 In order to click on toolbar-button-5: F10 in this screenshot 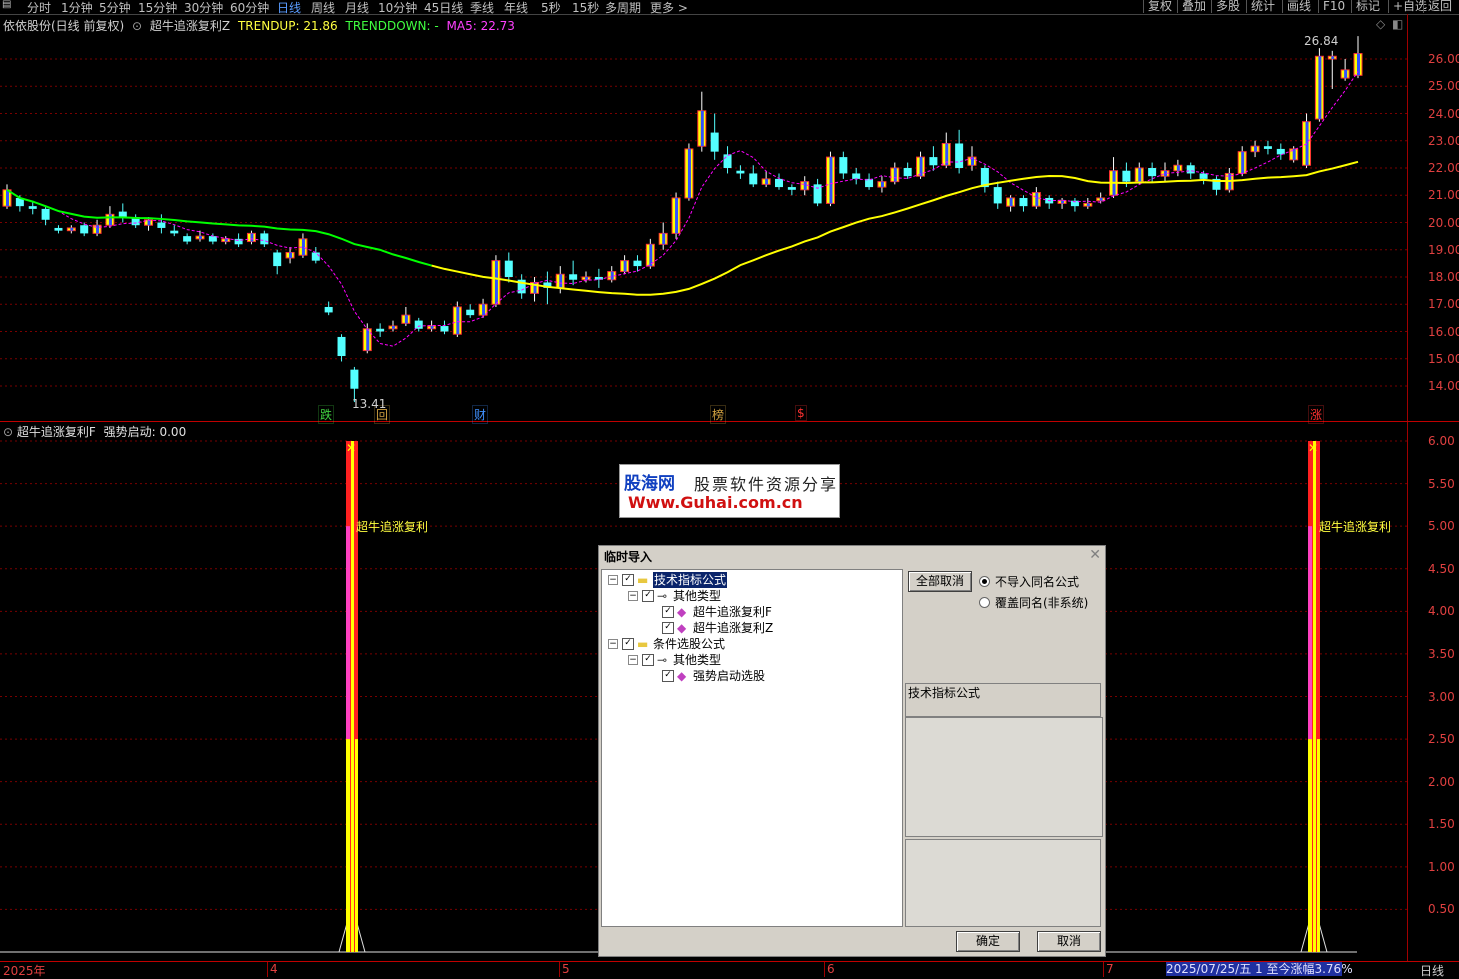, I will do `click(1333, 6)`.